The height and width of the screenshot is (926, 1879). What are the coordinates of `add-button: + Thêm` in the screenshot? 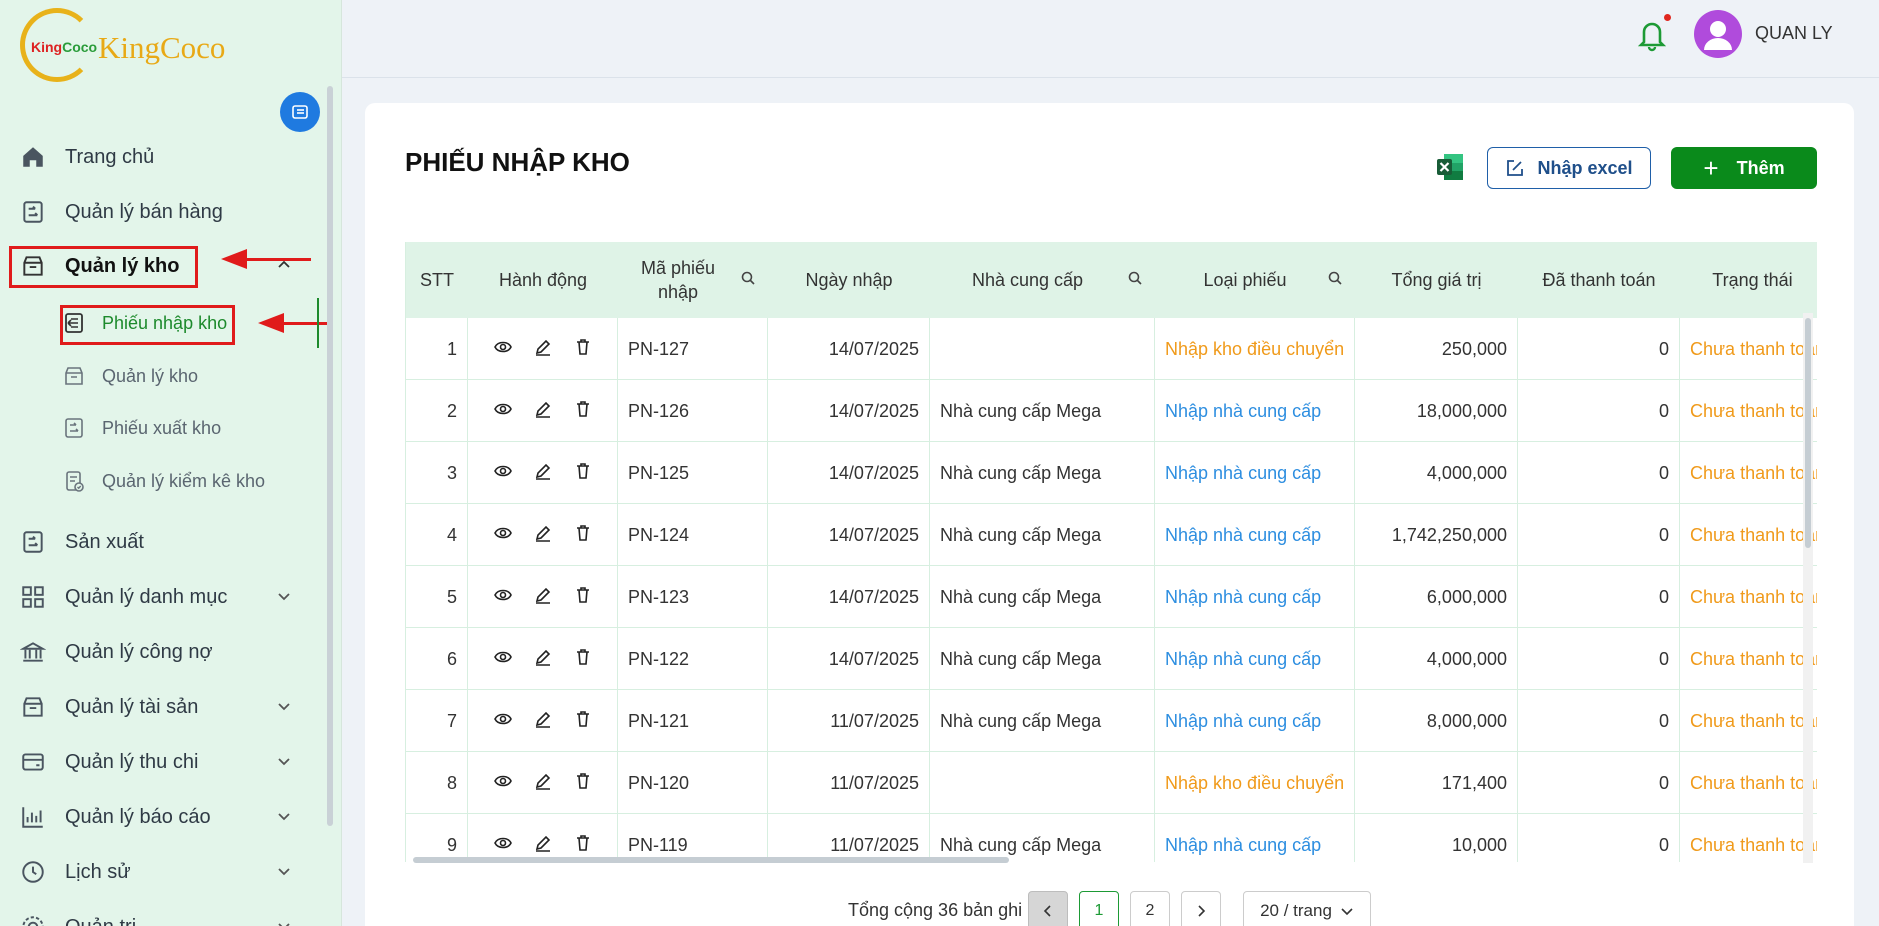 It's located at (1744, 168).